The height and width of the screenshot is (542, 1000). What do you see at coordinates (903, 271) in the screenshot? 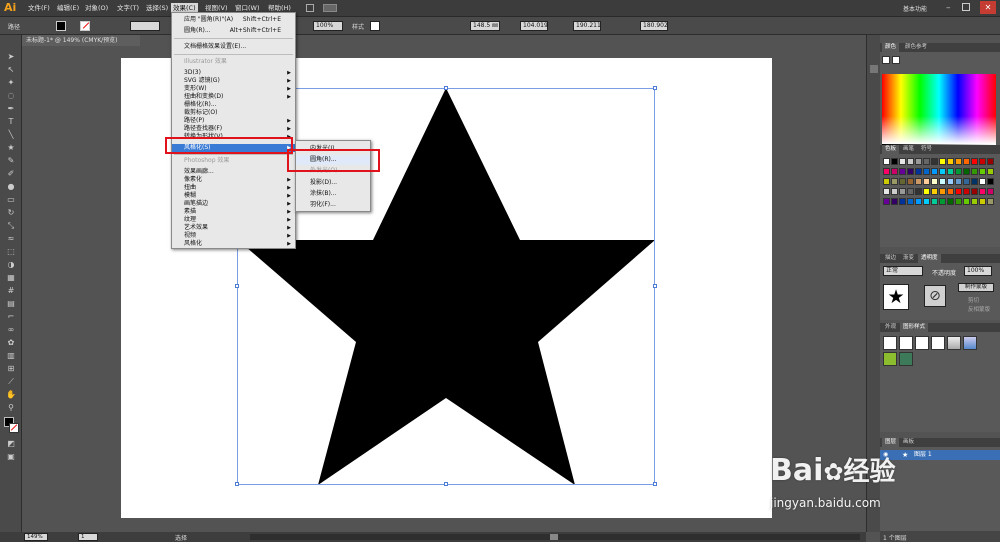
I see `blend-mode-select: 正常` at bounding box center [903, 271].